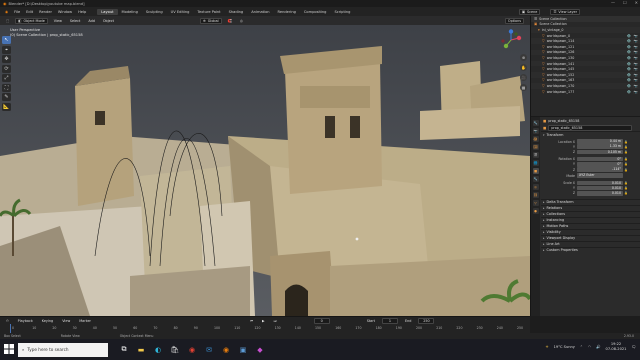 The width and height of the screenshot is (640, 360). What do you see at coordinates (10, 328) in the screenshot?
I see `playhead` at bounding box center [10, 328].